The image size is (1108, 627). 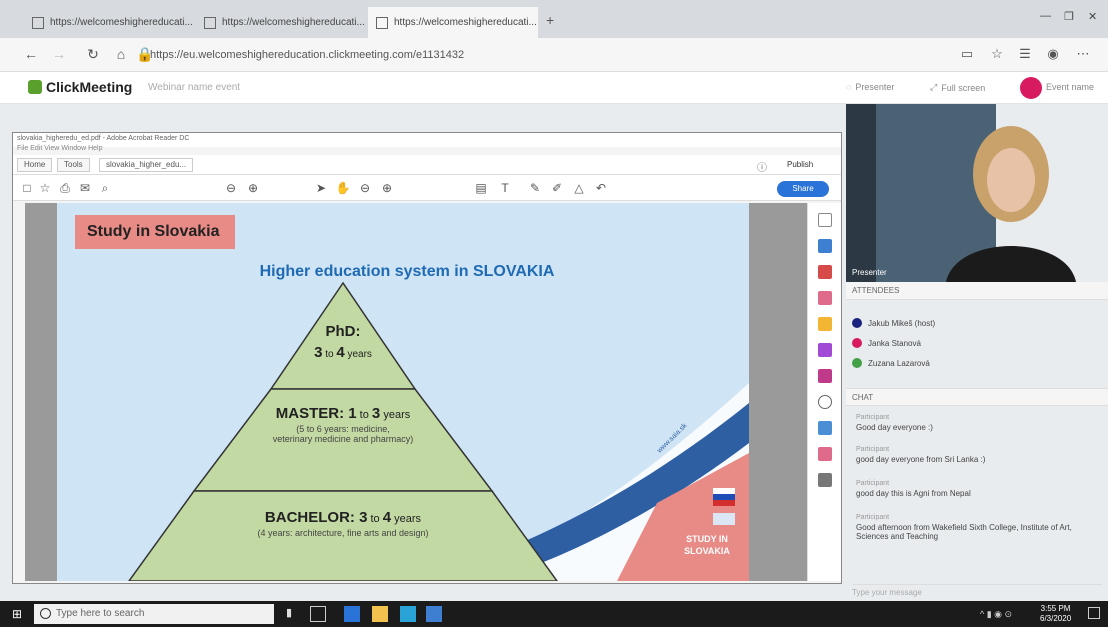 I want to click on mail-icon: ✉, so click(x=85, y=188).